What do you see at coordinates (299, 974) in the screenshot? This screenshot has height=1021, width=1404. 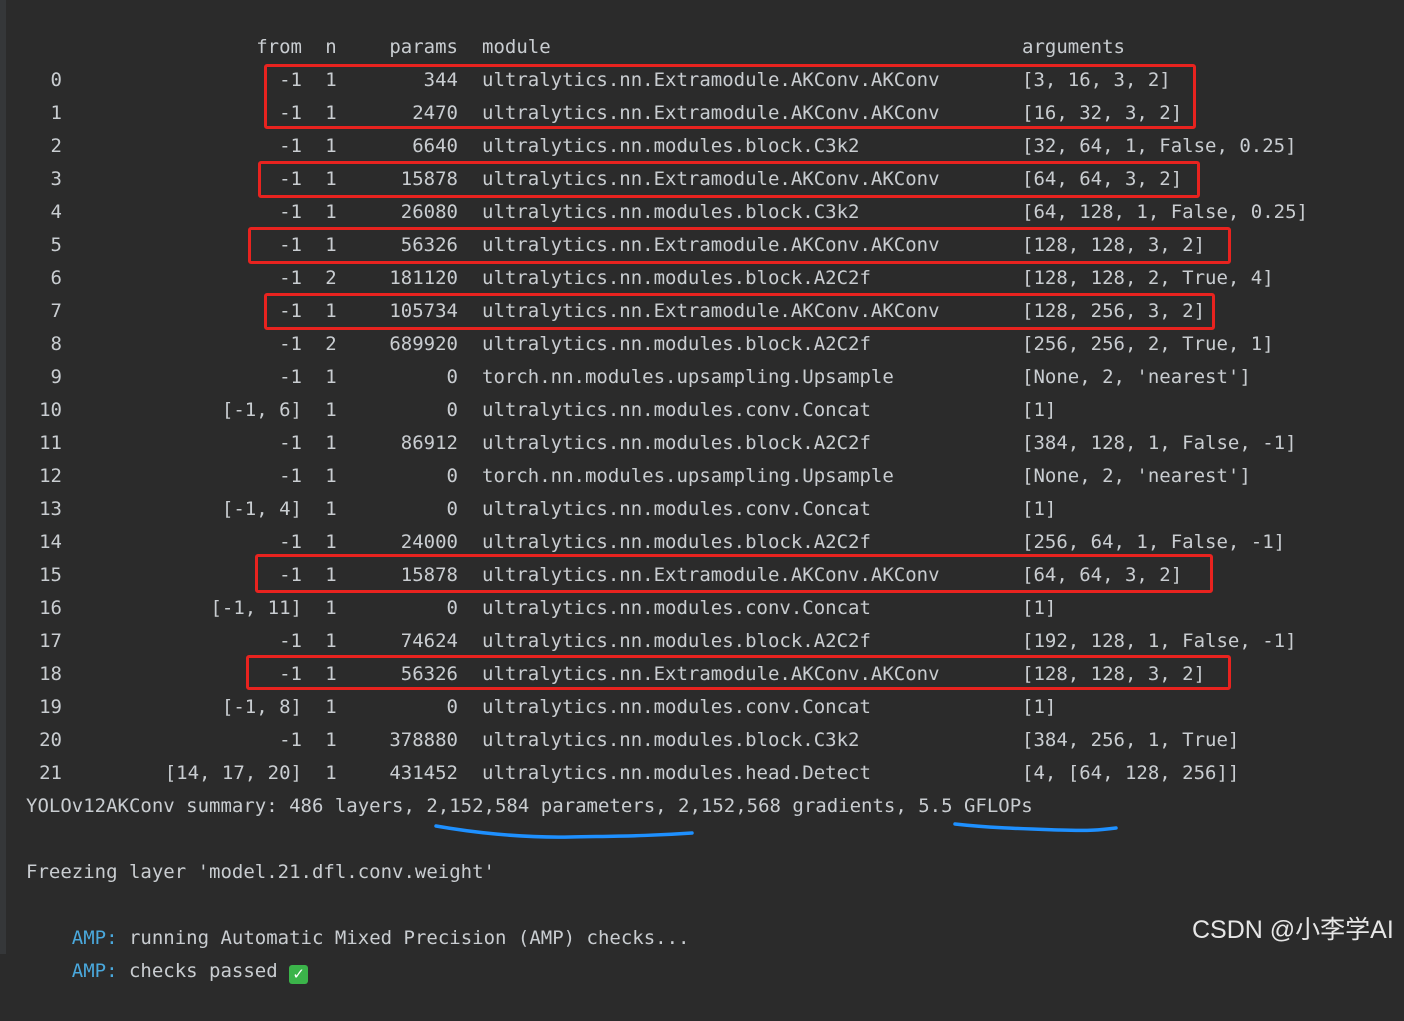 I see `white-check-mark-icon: ✓` at bounding box center [299, 974].